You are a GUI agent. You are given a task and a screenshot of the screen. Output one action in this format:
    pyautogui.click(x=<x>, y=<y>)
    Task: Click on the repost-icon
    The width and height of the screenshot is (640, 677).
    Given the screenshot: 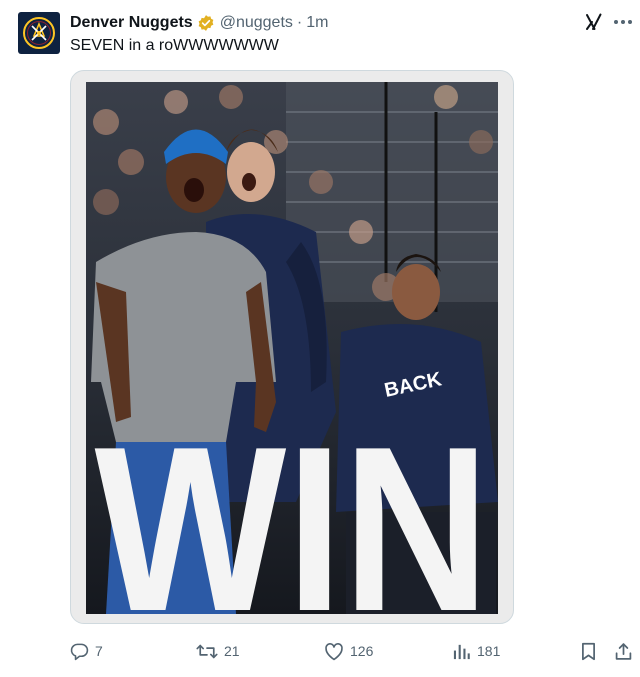 What is the action you would take?
    pyautogui.click(x=207, y=651)
    